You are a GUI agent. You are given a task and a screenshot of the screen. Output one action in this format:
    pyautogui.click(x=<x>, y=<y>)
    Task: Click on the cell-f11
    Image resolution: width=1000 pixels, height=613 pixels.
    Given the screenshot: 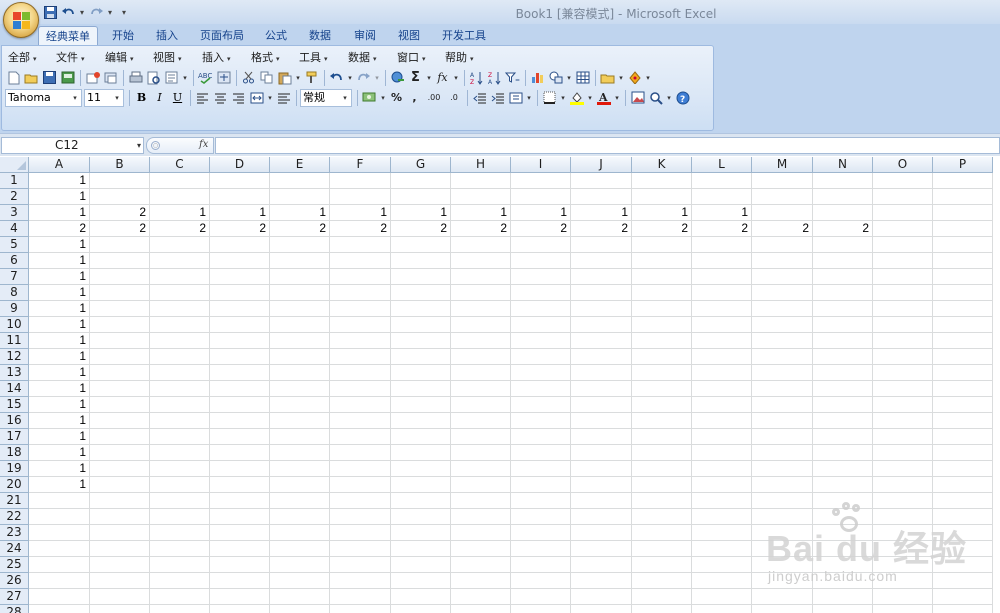 What is the action you would take?
    pyautogui.click(x=360, y=341)
    